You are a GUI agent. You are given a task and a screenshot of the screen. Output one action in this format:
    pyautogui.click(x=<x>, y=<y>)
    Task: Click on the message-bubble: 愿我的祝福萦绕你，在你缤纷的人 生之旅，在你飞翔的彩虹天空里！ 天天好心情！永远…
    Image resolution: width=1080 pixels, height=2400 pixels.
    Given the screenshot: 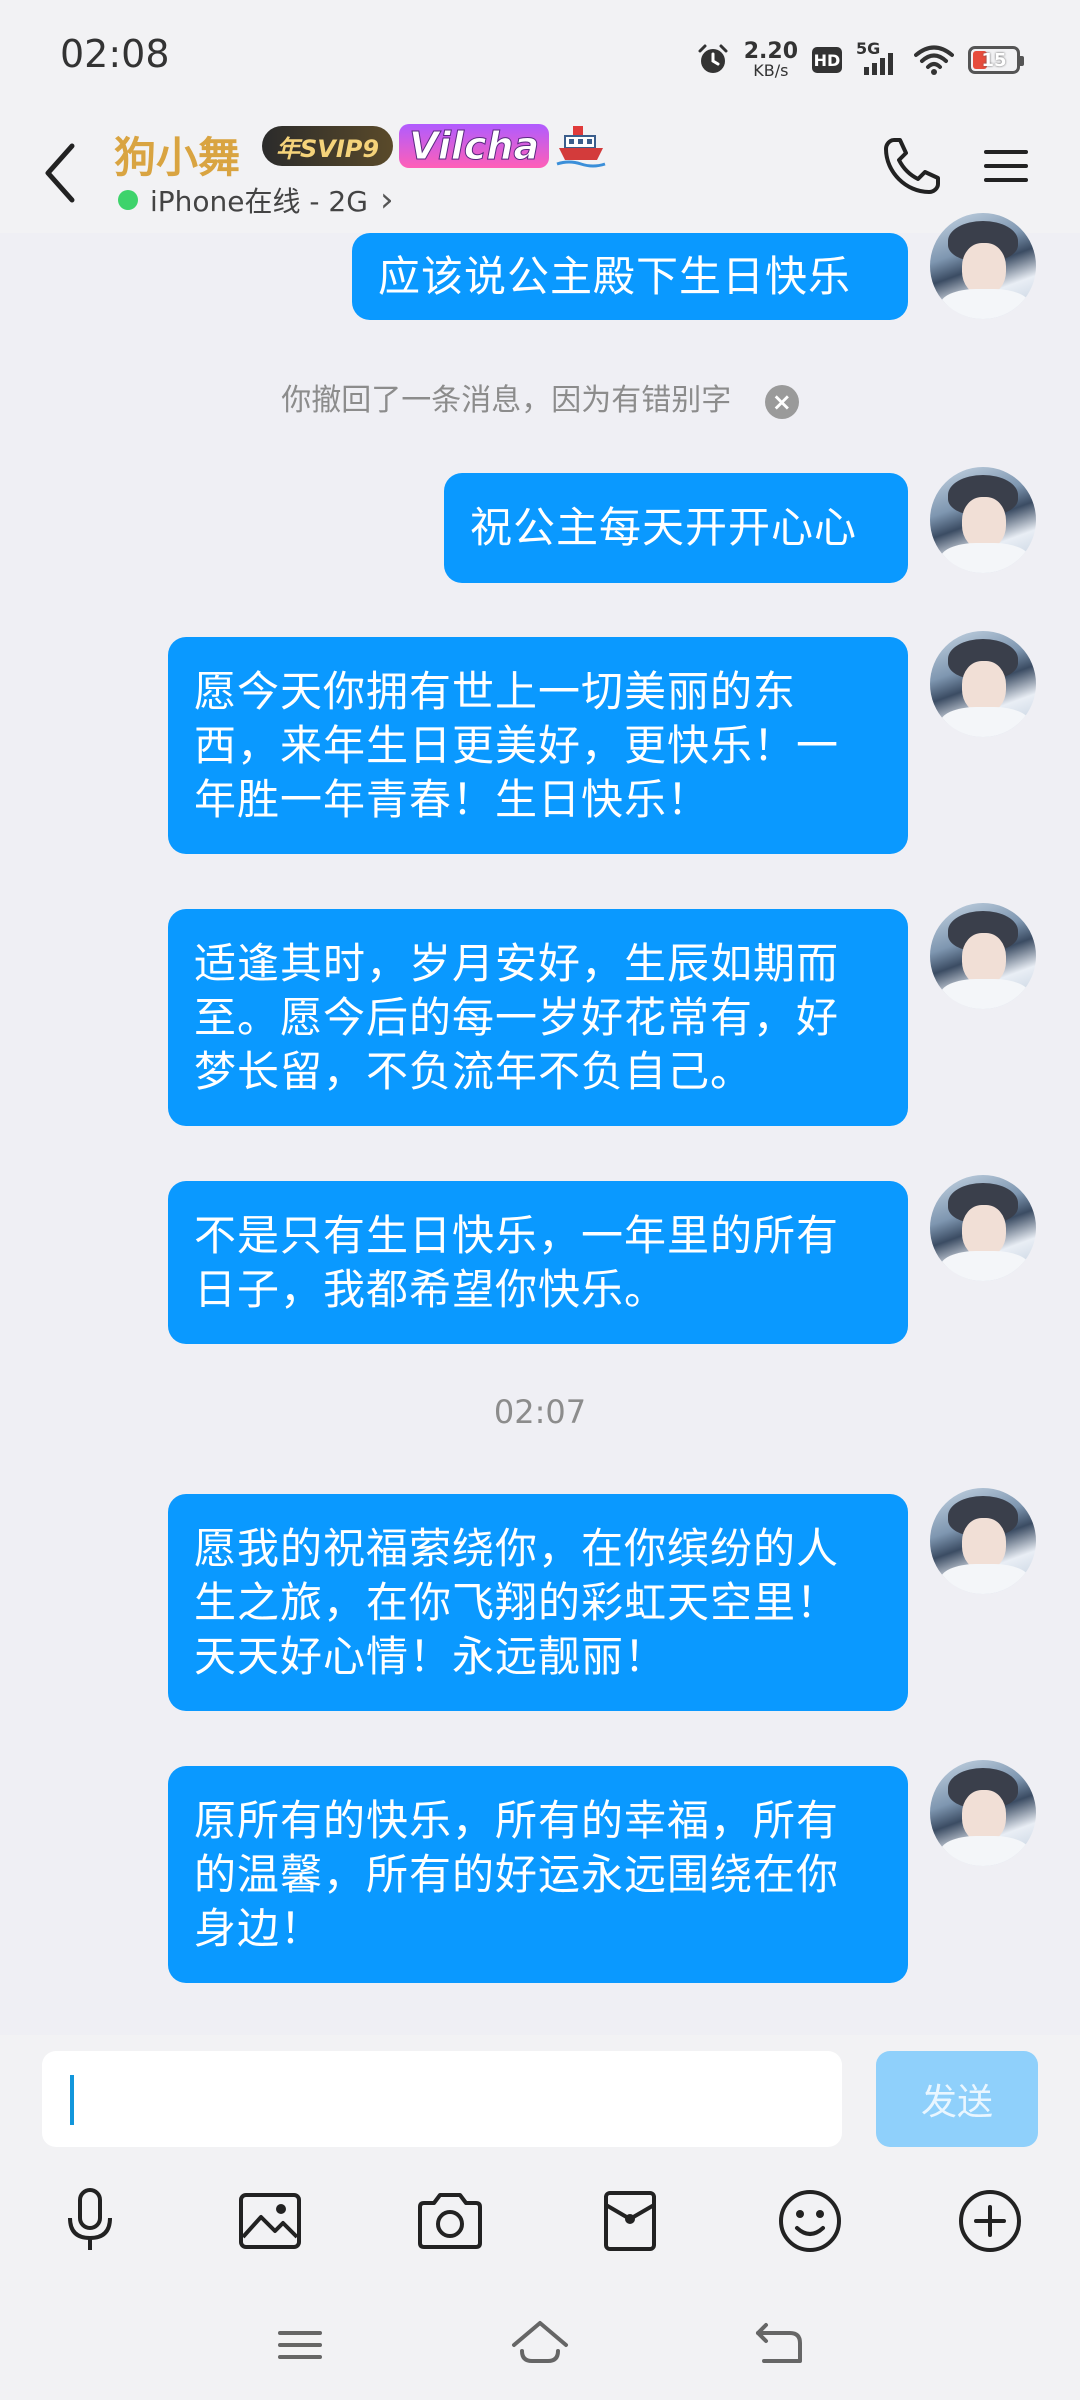 What is the action you would take?
    pyautogui.click(x=538, y=1602)
    